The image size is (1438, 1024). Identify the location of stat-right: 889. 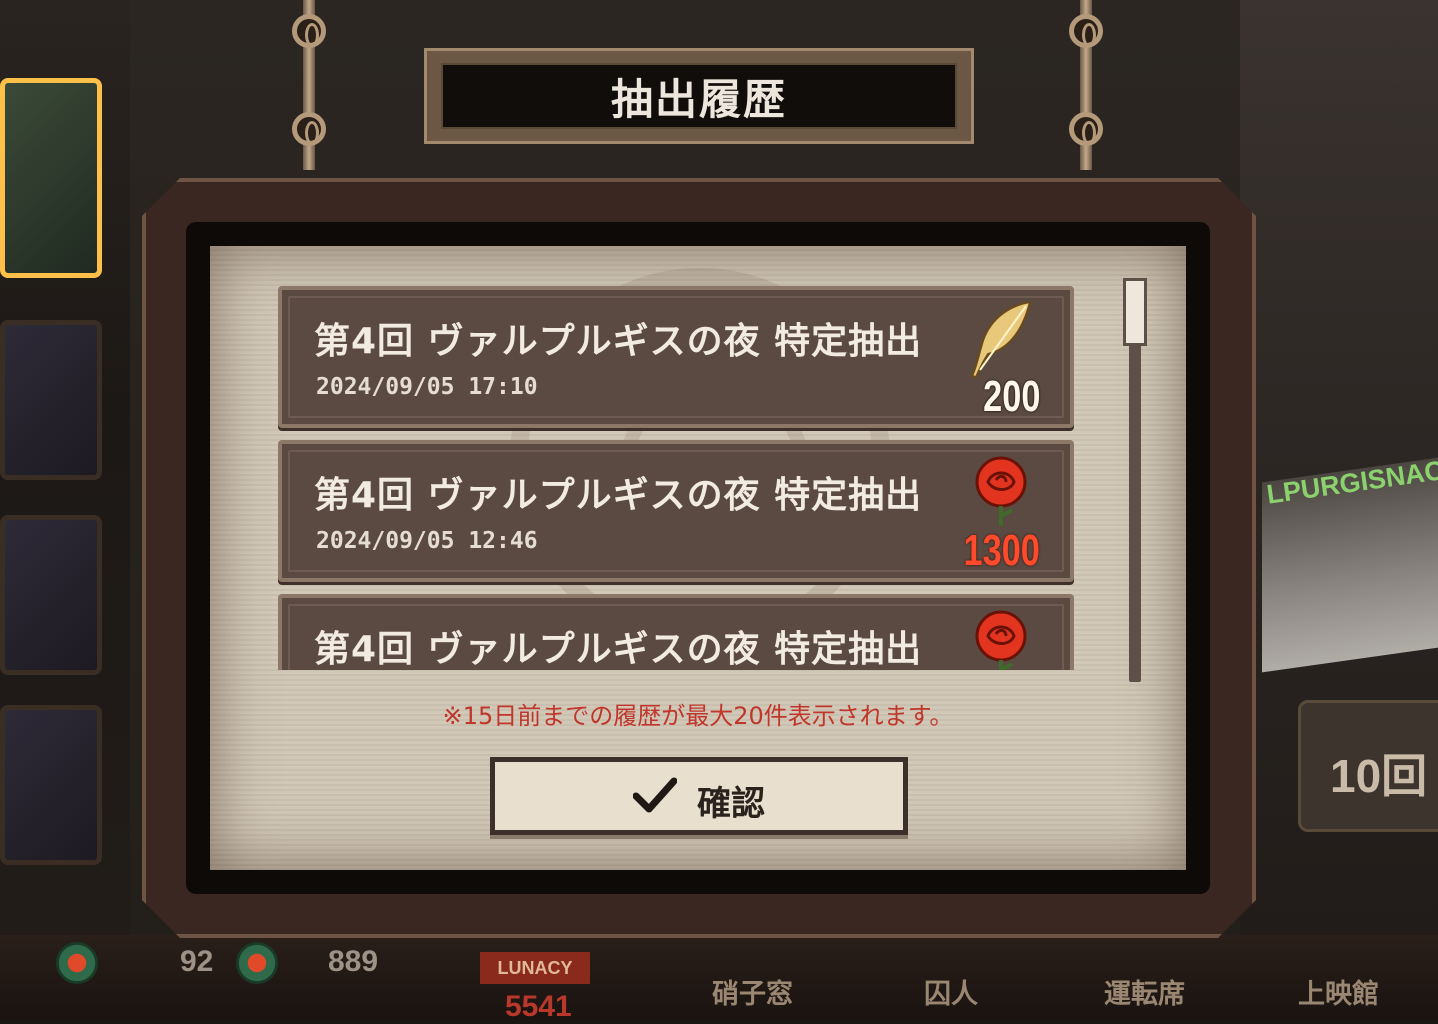
(353, 961).